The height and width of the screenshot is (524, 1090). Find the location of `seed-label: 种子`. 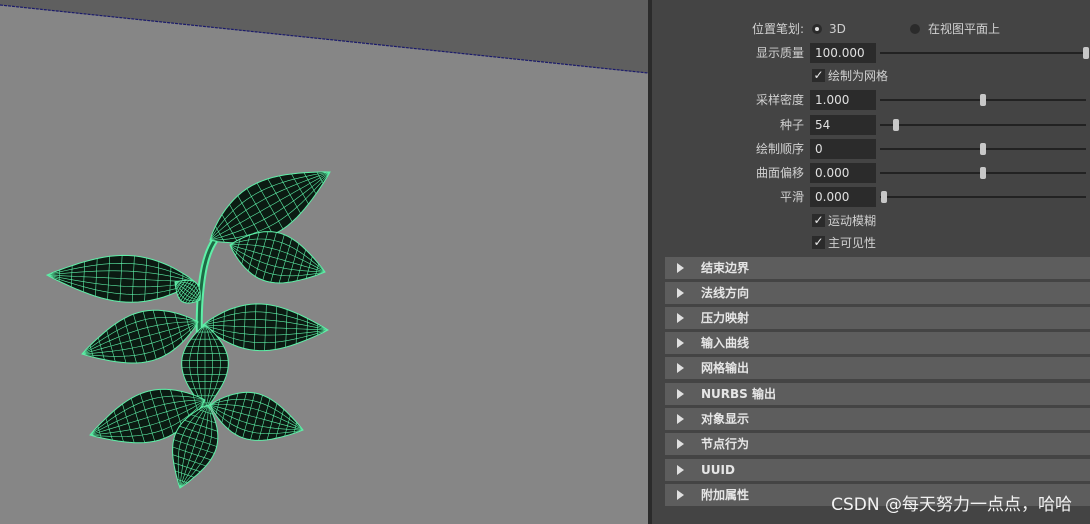

seed-label: 种子 is located at coordinates (791, 125).